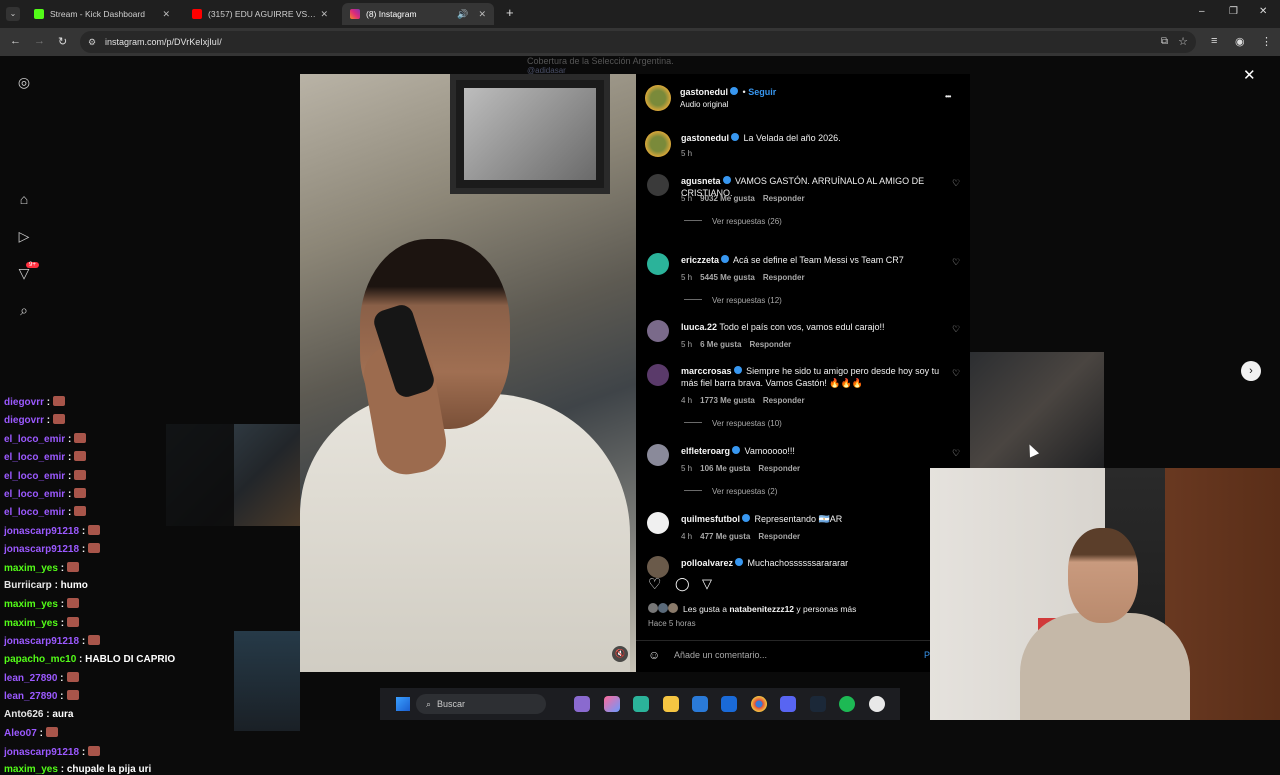 Image resolution: width=1280 pixels, height=775 pixels. Describe the element at coordinates (762, 92) in the screenshot. I see `follow-button: Seguir` at that location.